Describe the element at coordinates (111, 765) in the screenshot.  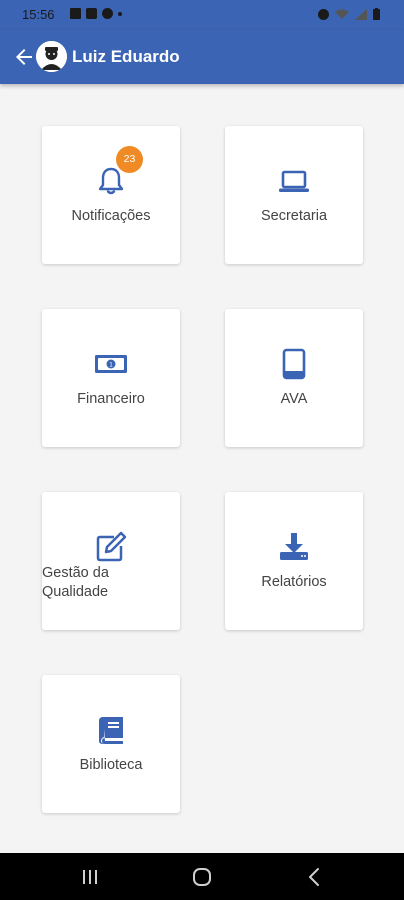
I see `card-label: Biblioteca` at that location.